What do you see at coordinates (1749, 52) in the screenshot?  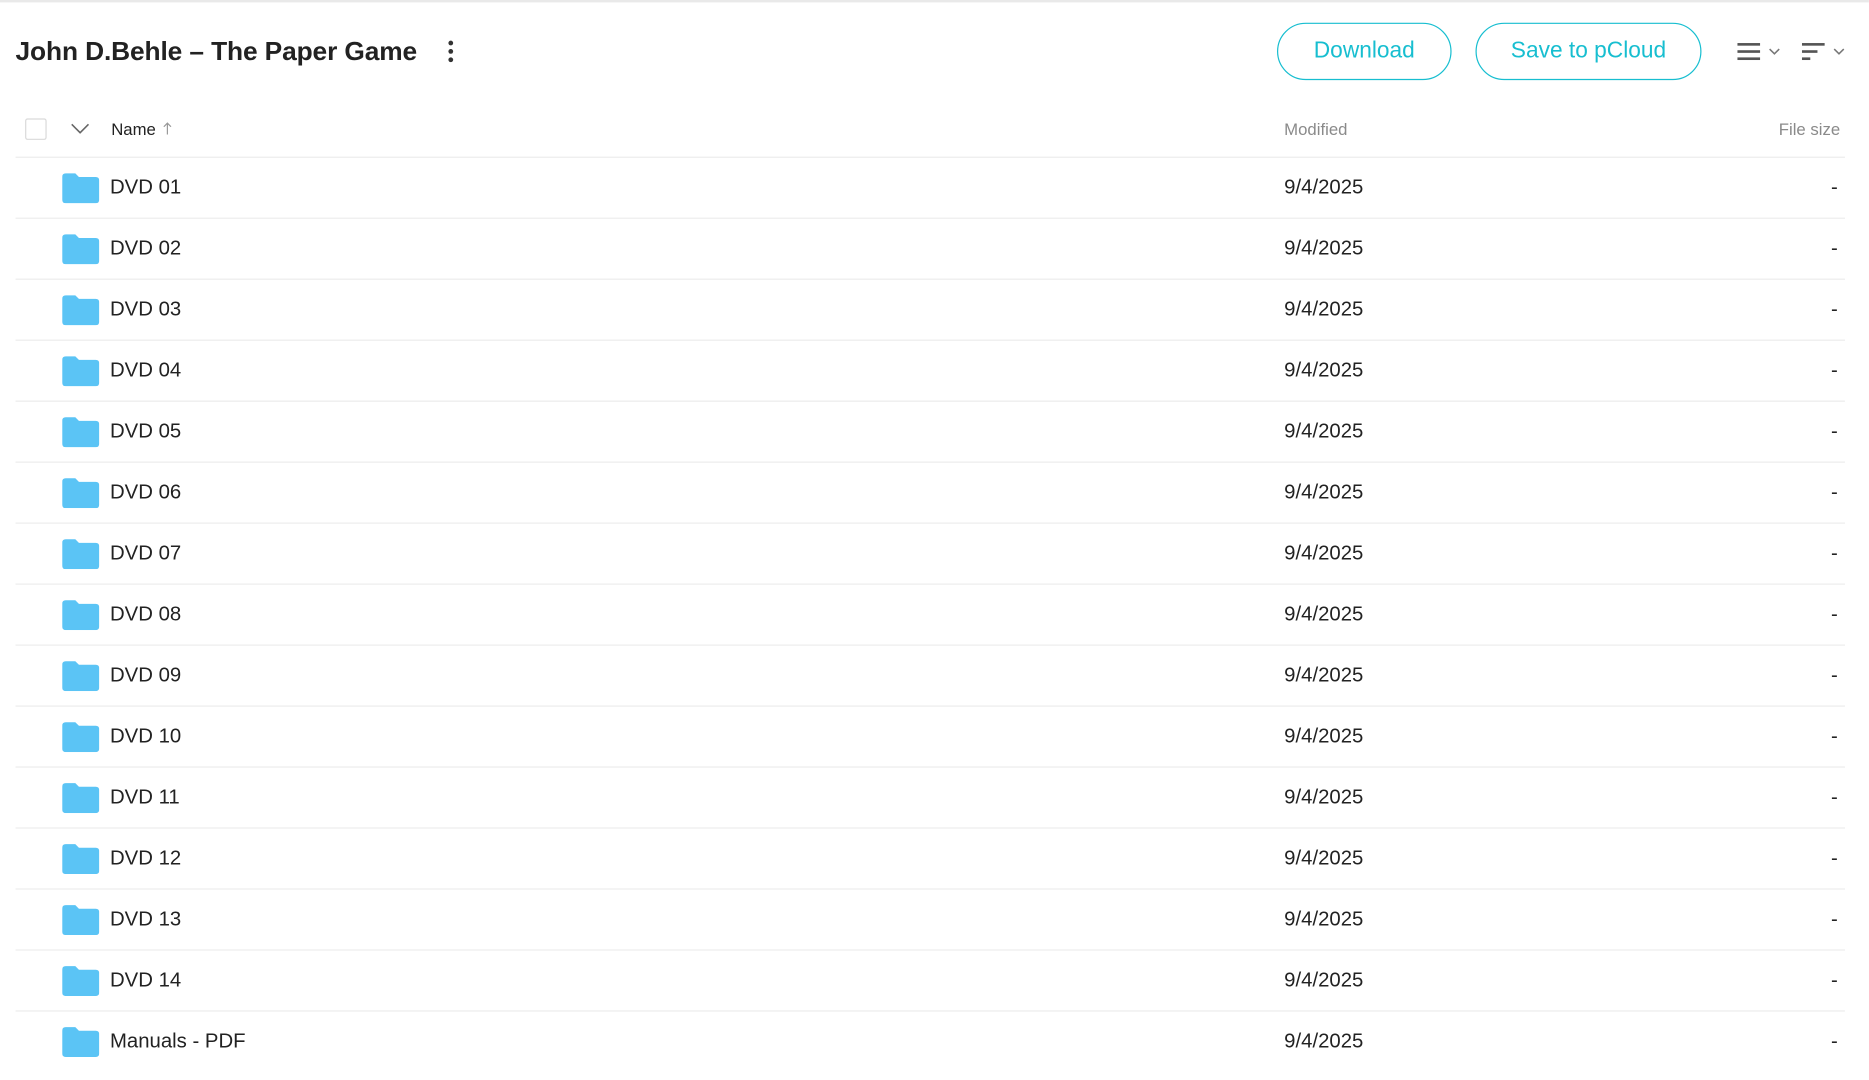 I see `list-view-icon` at bounding box center [1749, 52].